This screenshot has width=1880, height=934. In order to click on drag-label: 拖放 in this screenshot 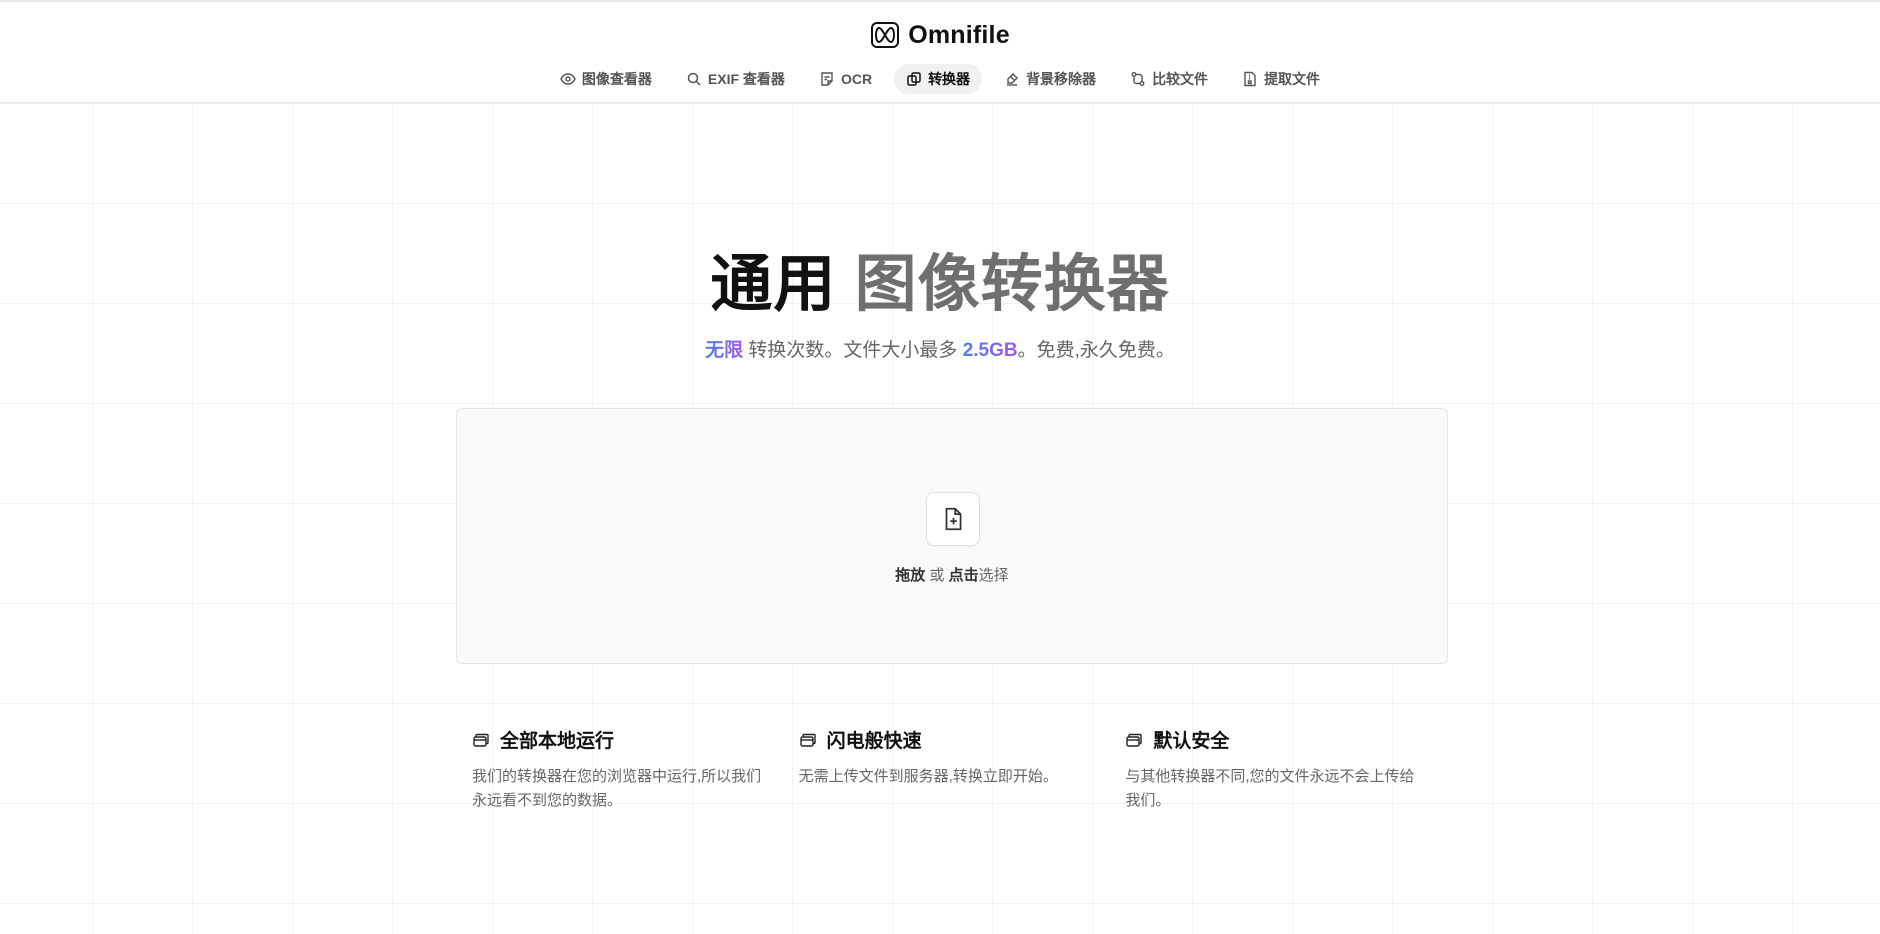, I will do `click(910, 575)`.